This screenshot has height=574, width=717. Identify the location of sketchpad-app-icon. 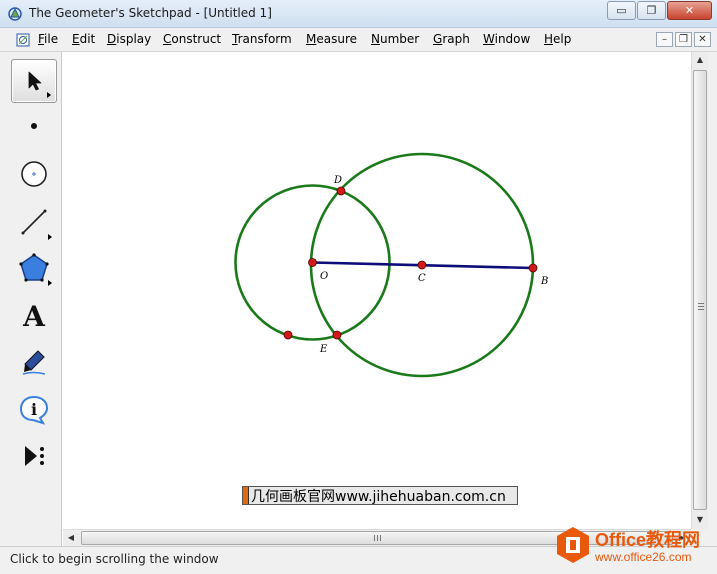
(15, 14).